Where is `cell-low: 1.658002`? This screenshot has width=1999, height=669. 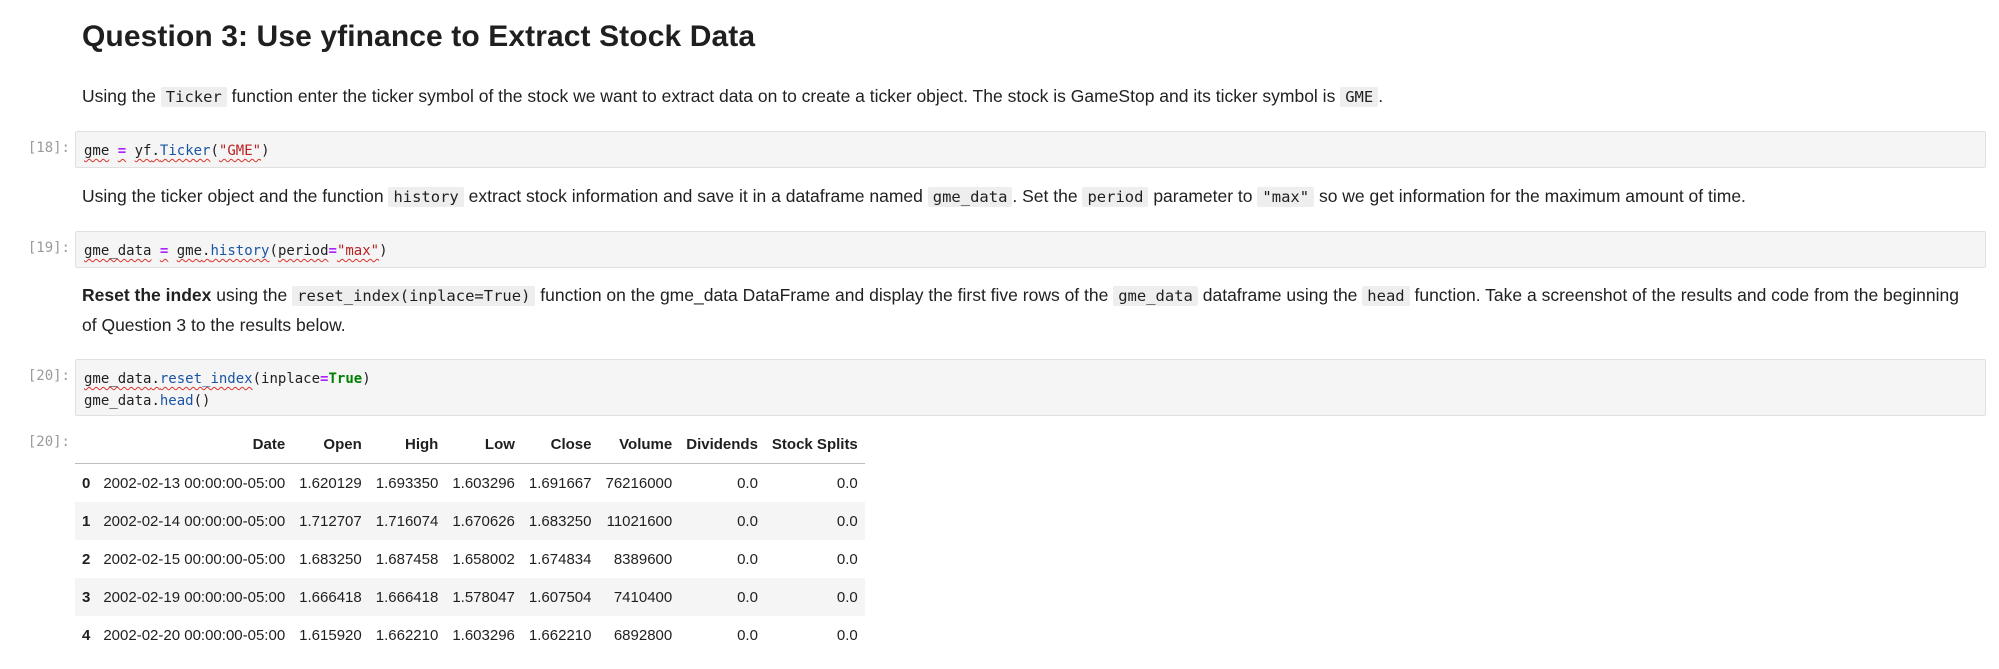 cell-low: 1.658002 is located at coordinates (483, 559).